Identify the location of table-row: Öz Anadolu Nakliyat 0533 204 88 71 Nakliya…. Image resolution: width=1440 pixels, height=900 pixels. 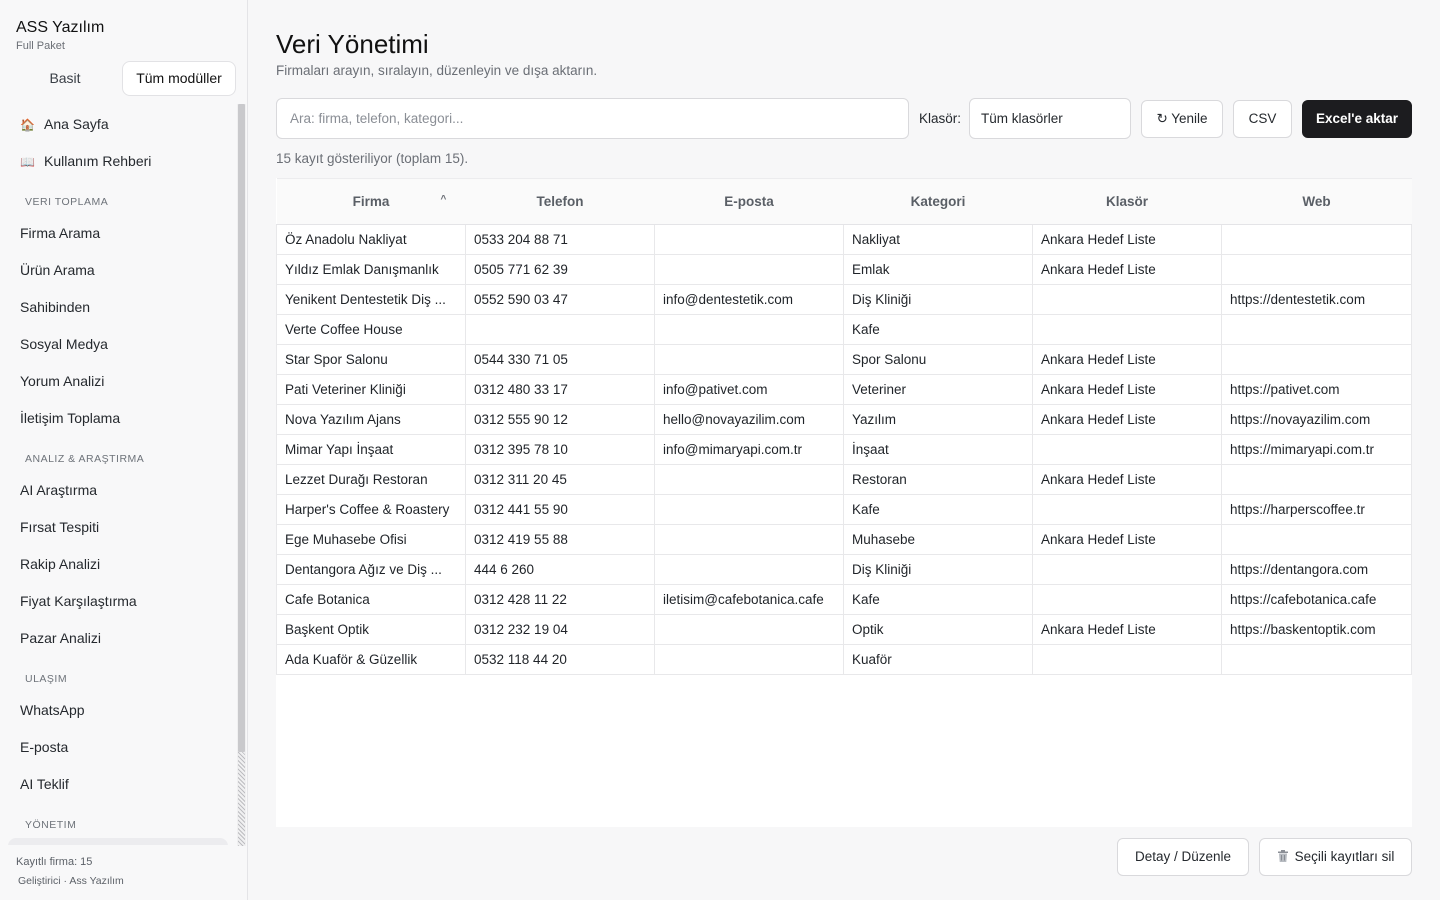
(844, 239).